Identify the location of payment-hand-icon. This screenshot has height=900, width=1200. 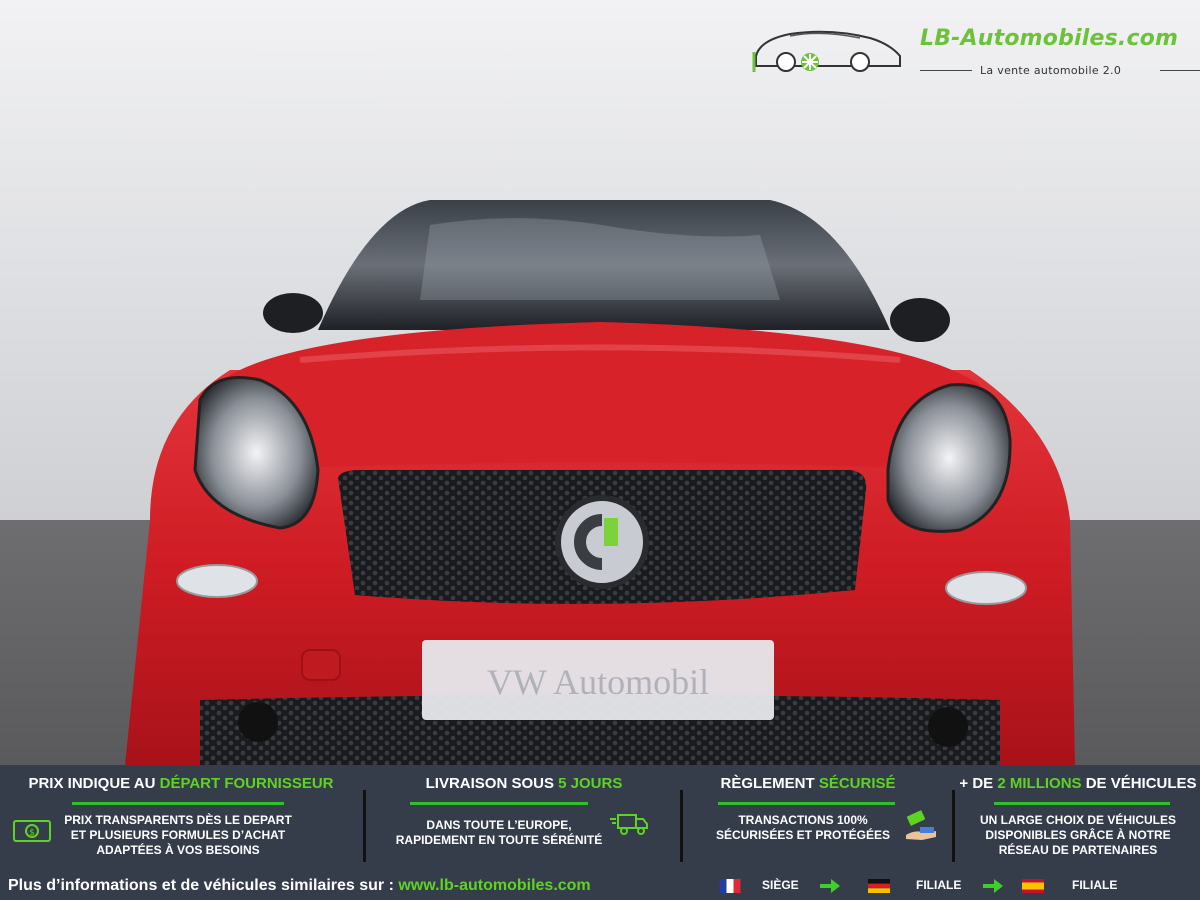
(921, 825).